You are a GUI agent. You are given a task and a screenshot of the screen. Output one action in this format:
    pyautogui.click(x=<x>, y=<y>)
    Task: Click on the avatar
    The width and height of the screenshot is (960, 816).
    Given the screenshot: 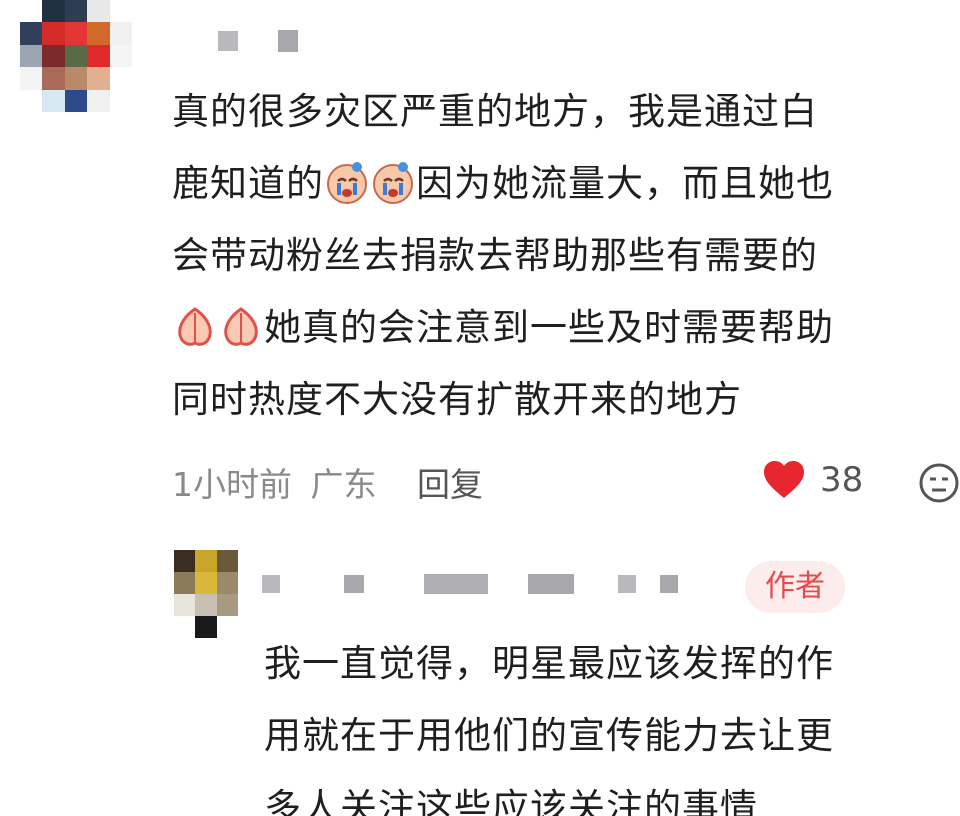 What is the action you would take?
    pyautogui.click(x=76, y=56)
    